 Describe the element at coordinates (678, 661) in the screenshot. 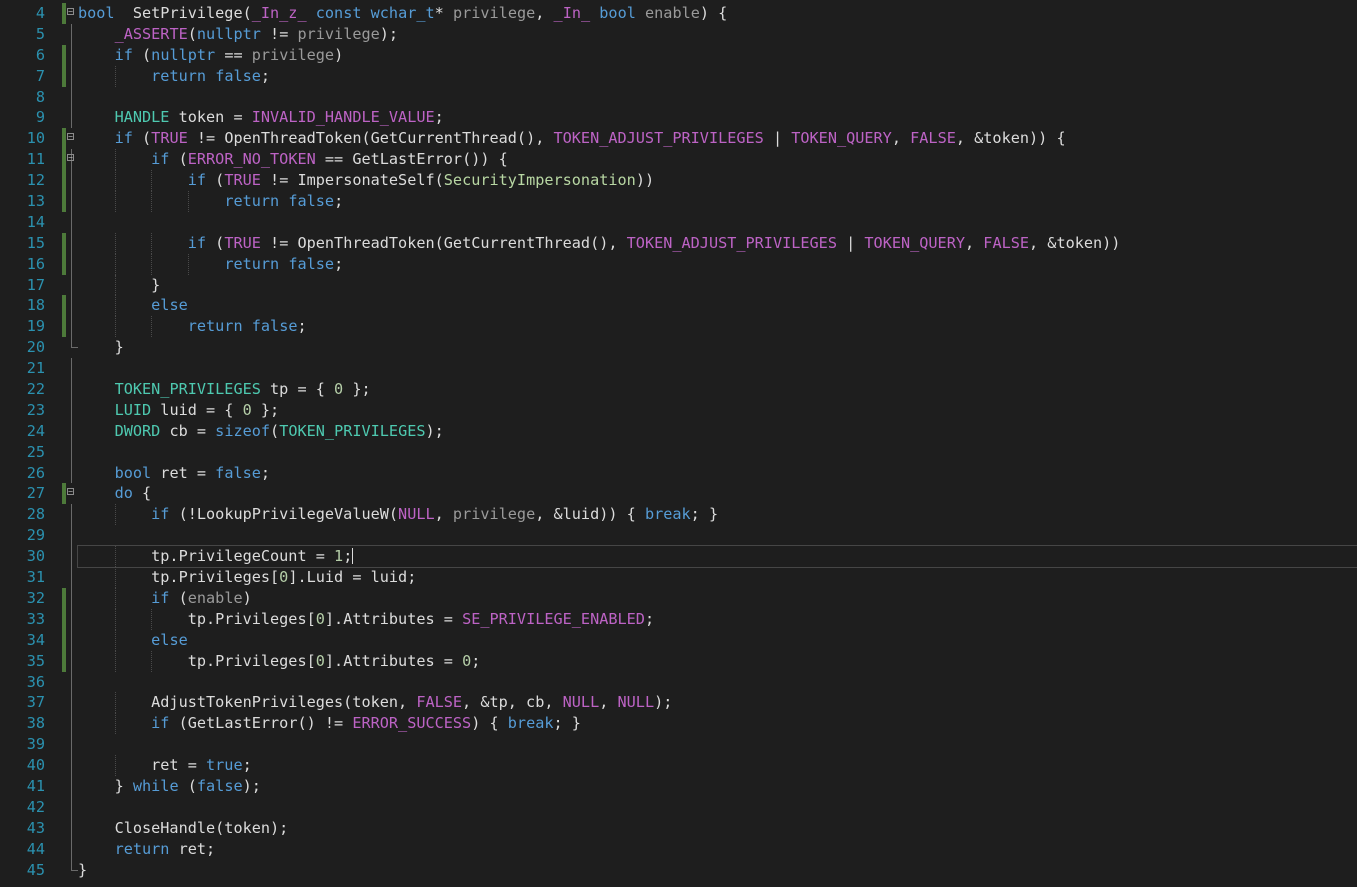

I see `code-line: 35 tp.Privileges[0].Attributes = 0;` at that location.